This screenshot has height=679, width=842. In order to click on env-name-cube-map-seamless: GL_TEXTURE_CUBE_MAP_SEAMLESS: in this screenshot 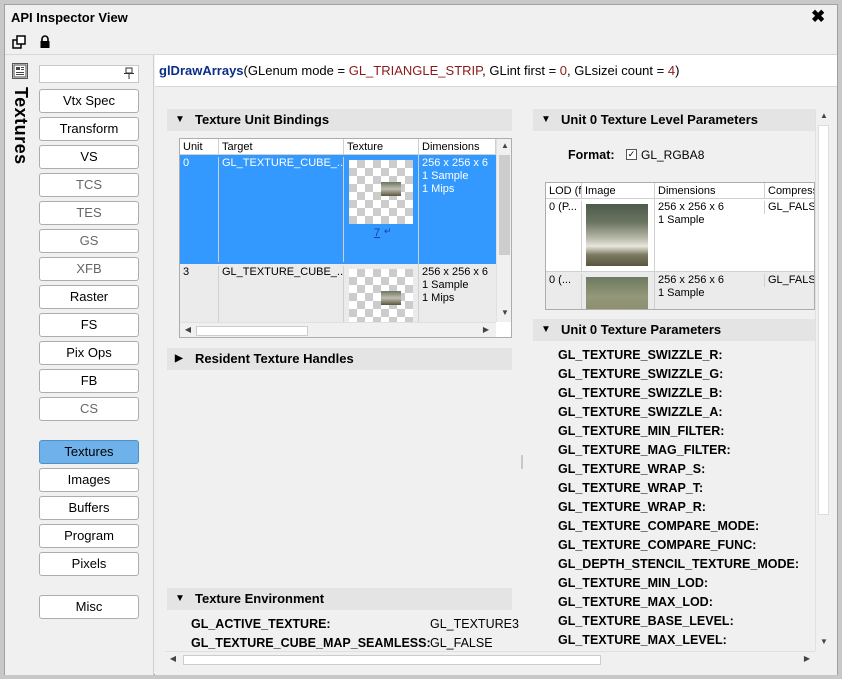, I will do `click(311, 643)`.